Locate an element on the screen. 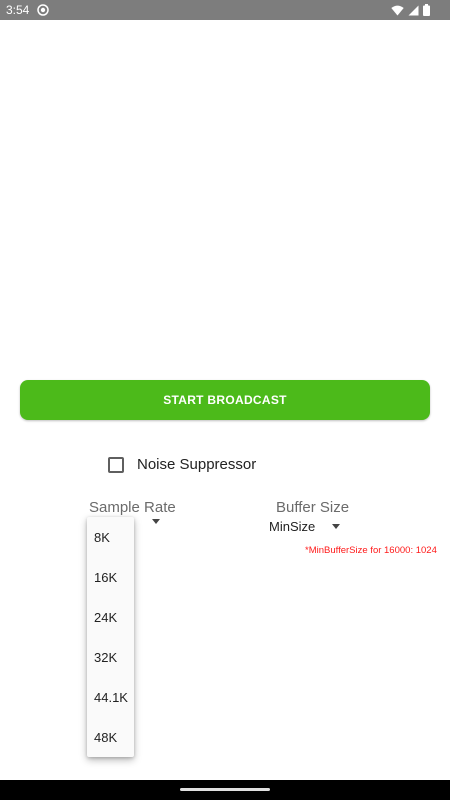 The image size is (450, 800). dropdown-option-24k: 24K is located at coordinates (110, 617).